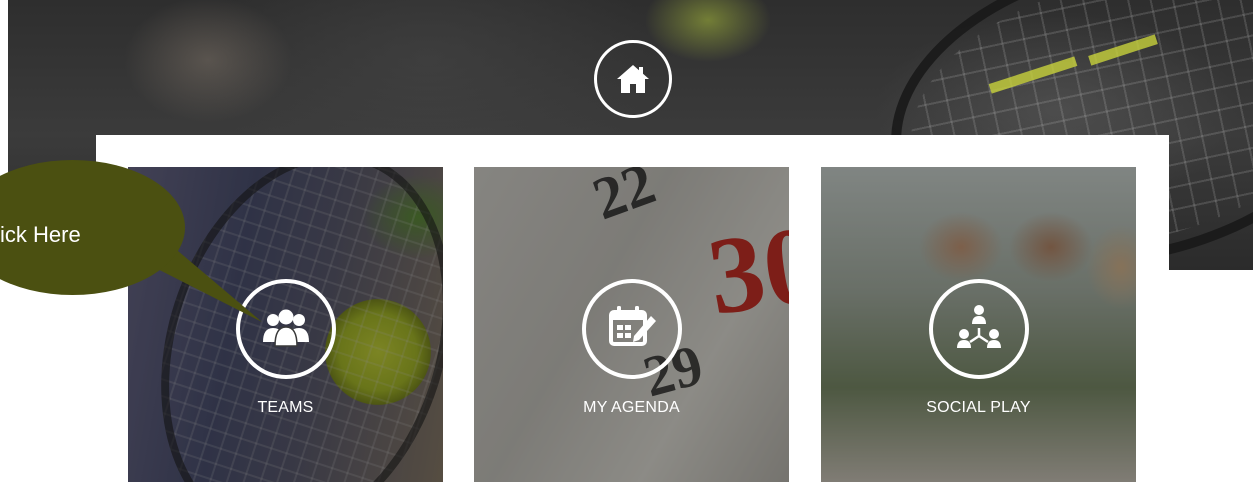 Image resolution: width=1253 pixels, height=489 pixels. I want to click on calendar-edit-icon, so click(632, 326).